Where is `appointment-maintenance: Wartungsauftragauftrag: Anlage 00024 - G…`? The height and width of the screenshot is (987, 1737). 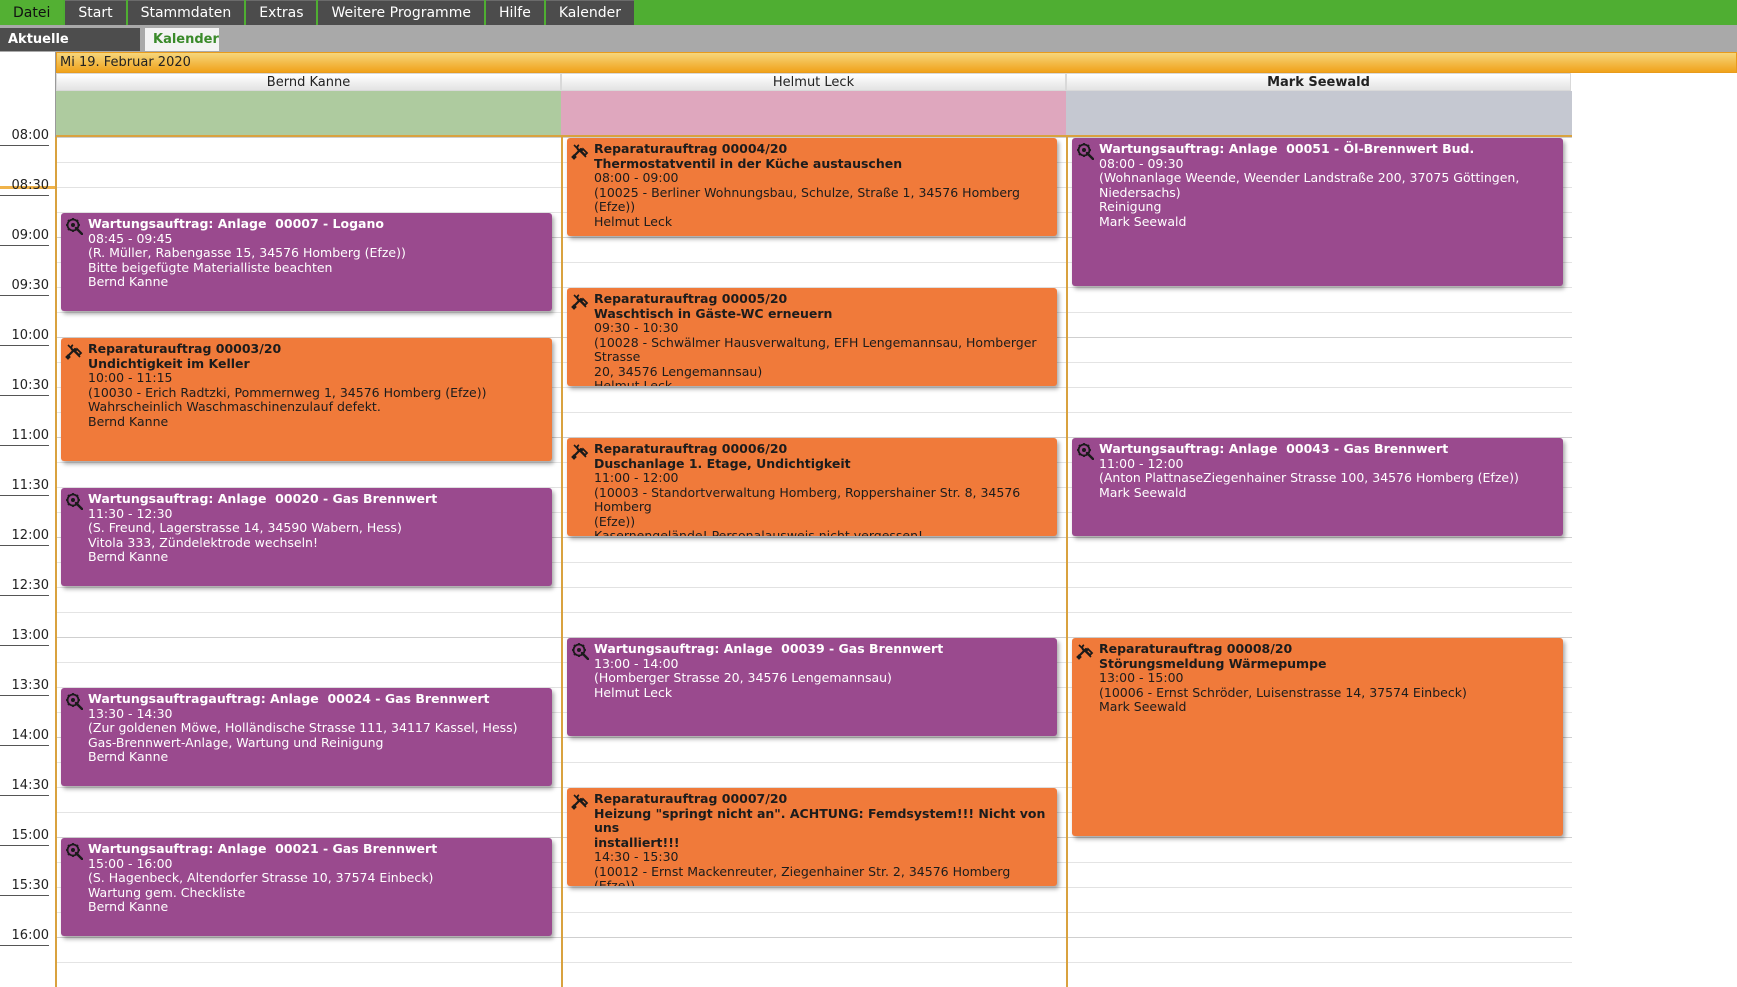 appointment-maintenance: Wartungsauftragauftrag: Anlage 00024 - G… is located at coordinates (306, 737).